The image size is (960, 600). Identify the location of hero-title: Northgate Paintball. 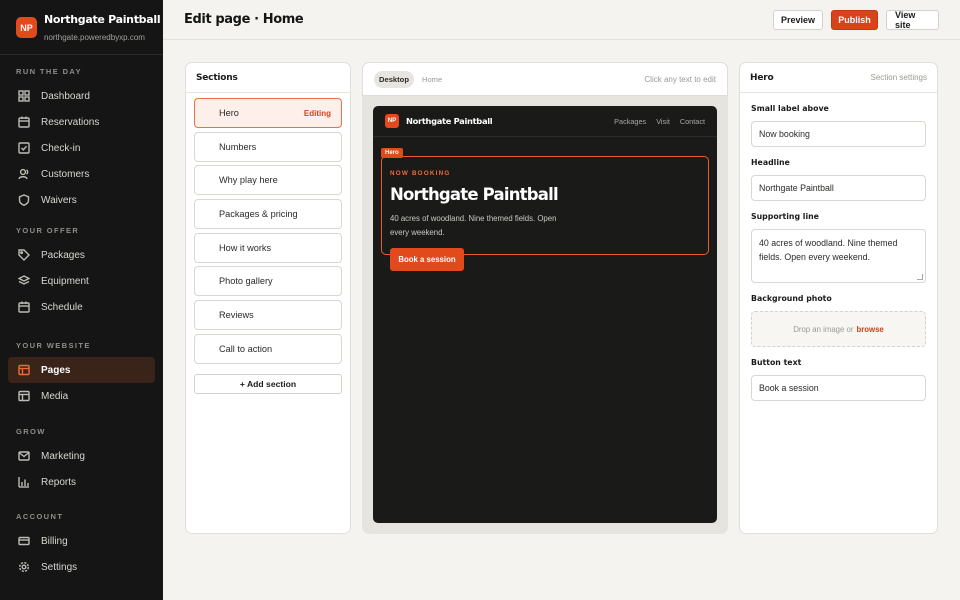
(474, 194).